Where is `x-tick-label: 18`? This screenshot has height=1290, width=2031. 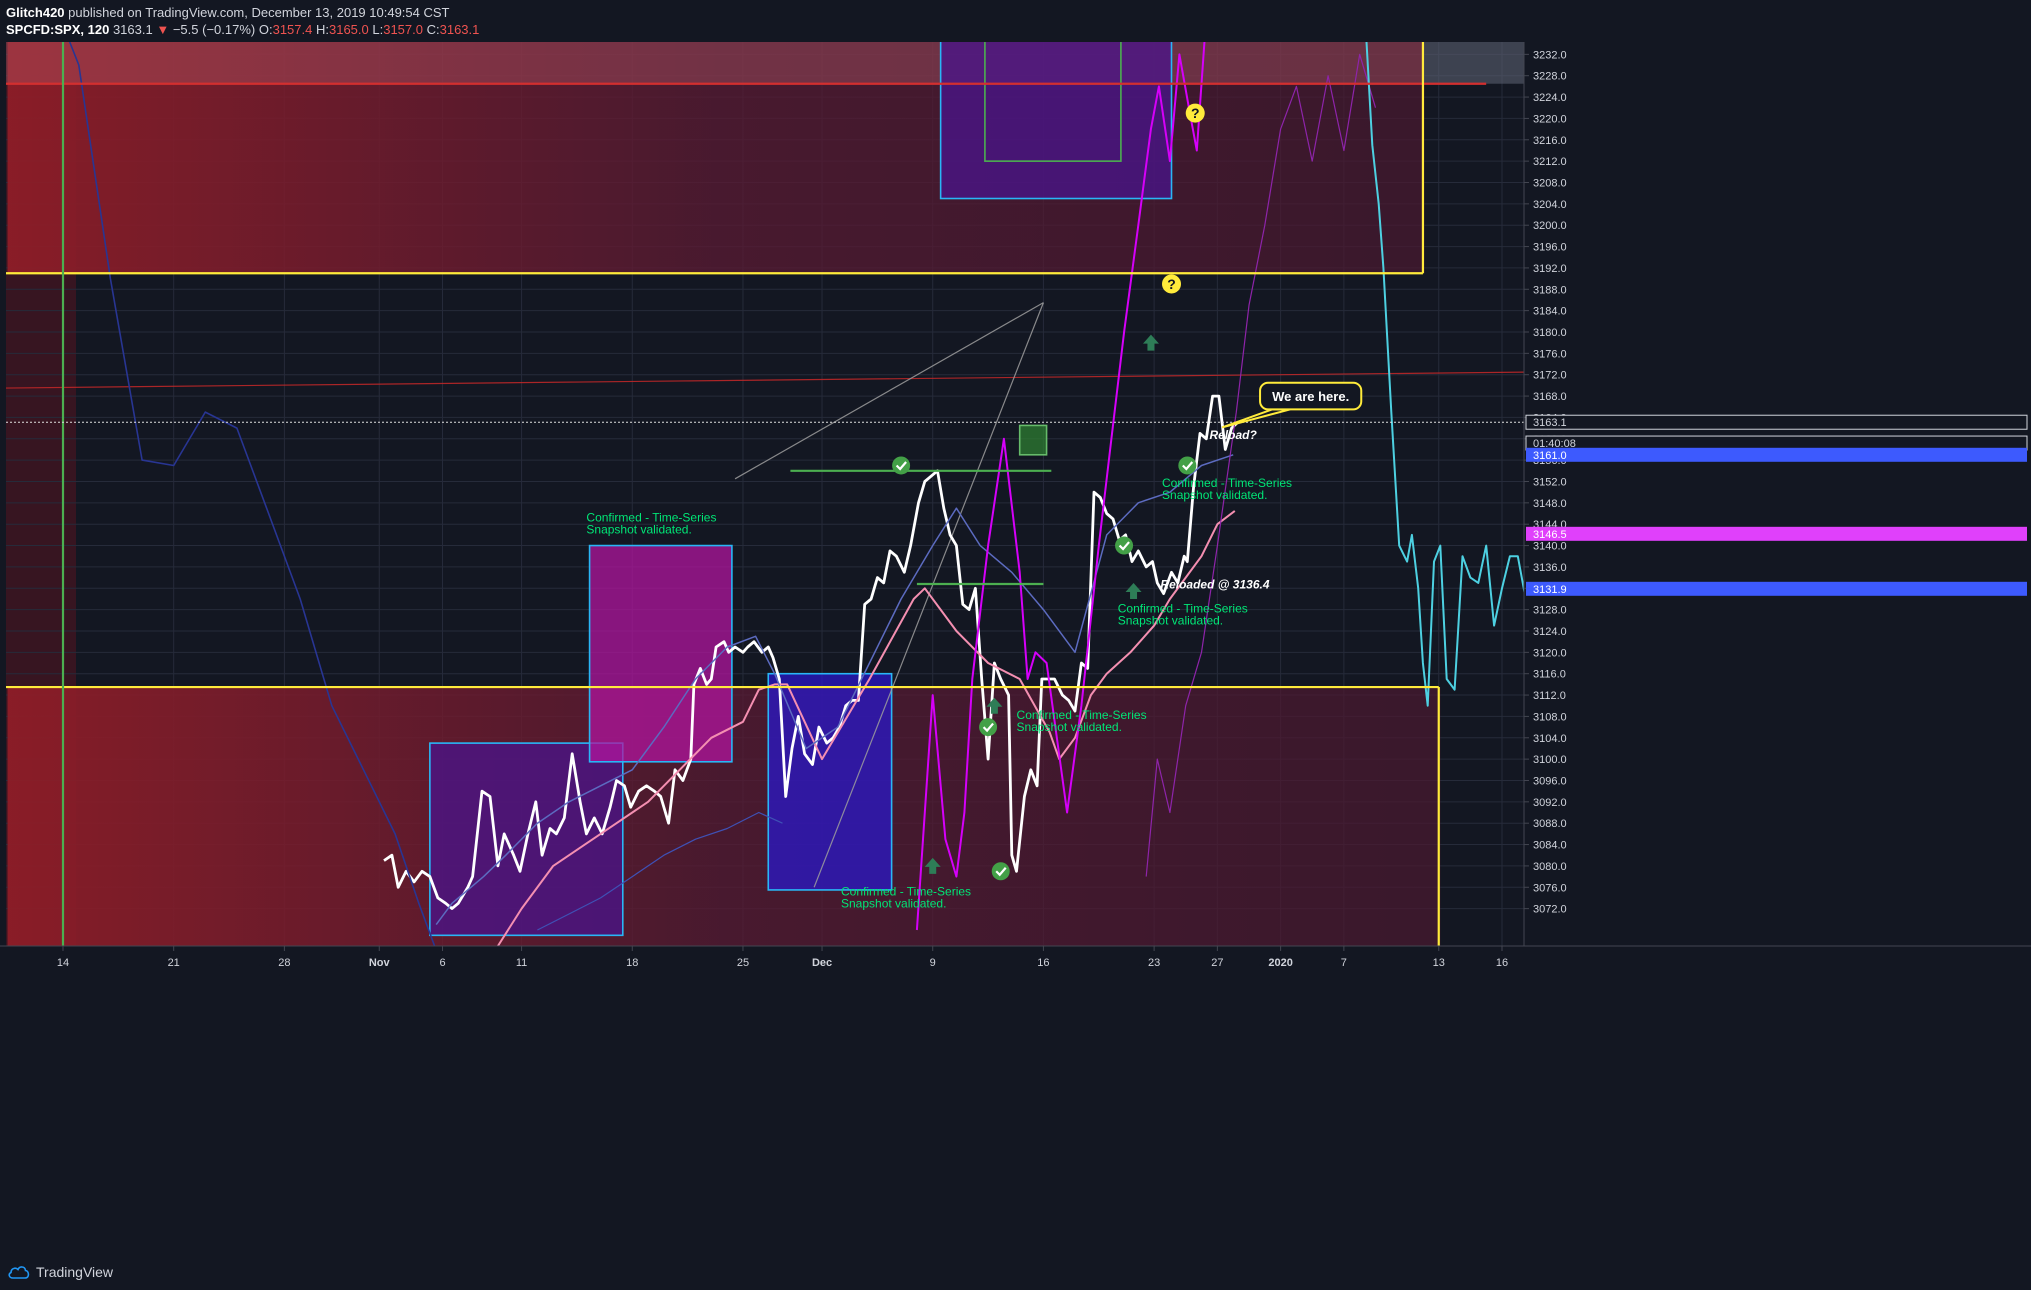
x-tick-label: 18 is located at coordinates (632, 963).